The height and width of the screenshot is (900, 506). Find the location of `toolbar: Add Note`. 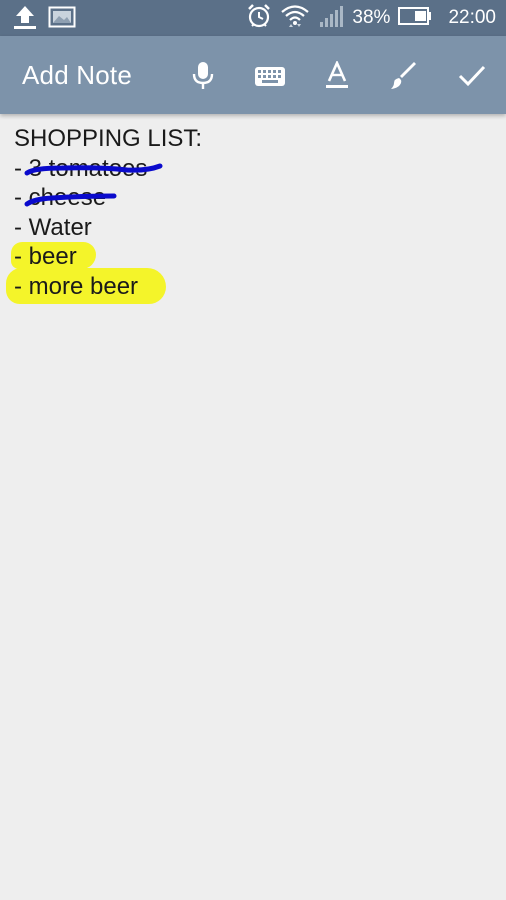

toolbar: Add Note is located at coordinates (253, 75).